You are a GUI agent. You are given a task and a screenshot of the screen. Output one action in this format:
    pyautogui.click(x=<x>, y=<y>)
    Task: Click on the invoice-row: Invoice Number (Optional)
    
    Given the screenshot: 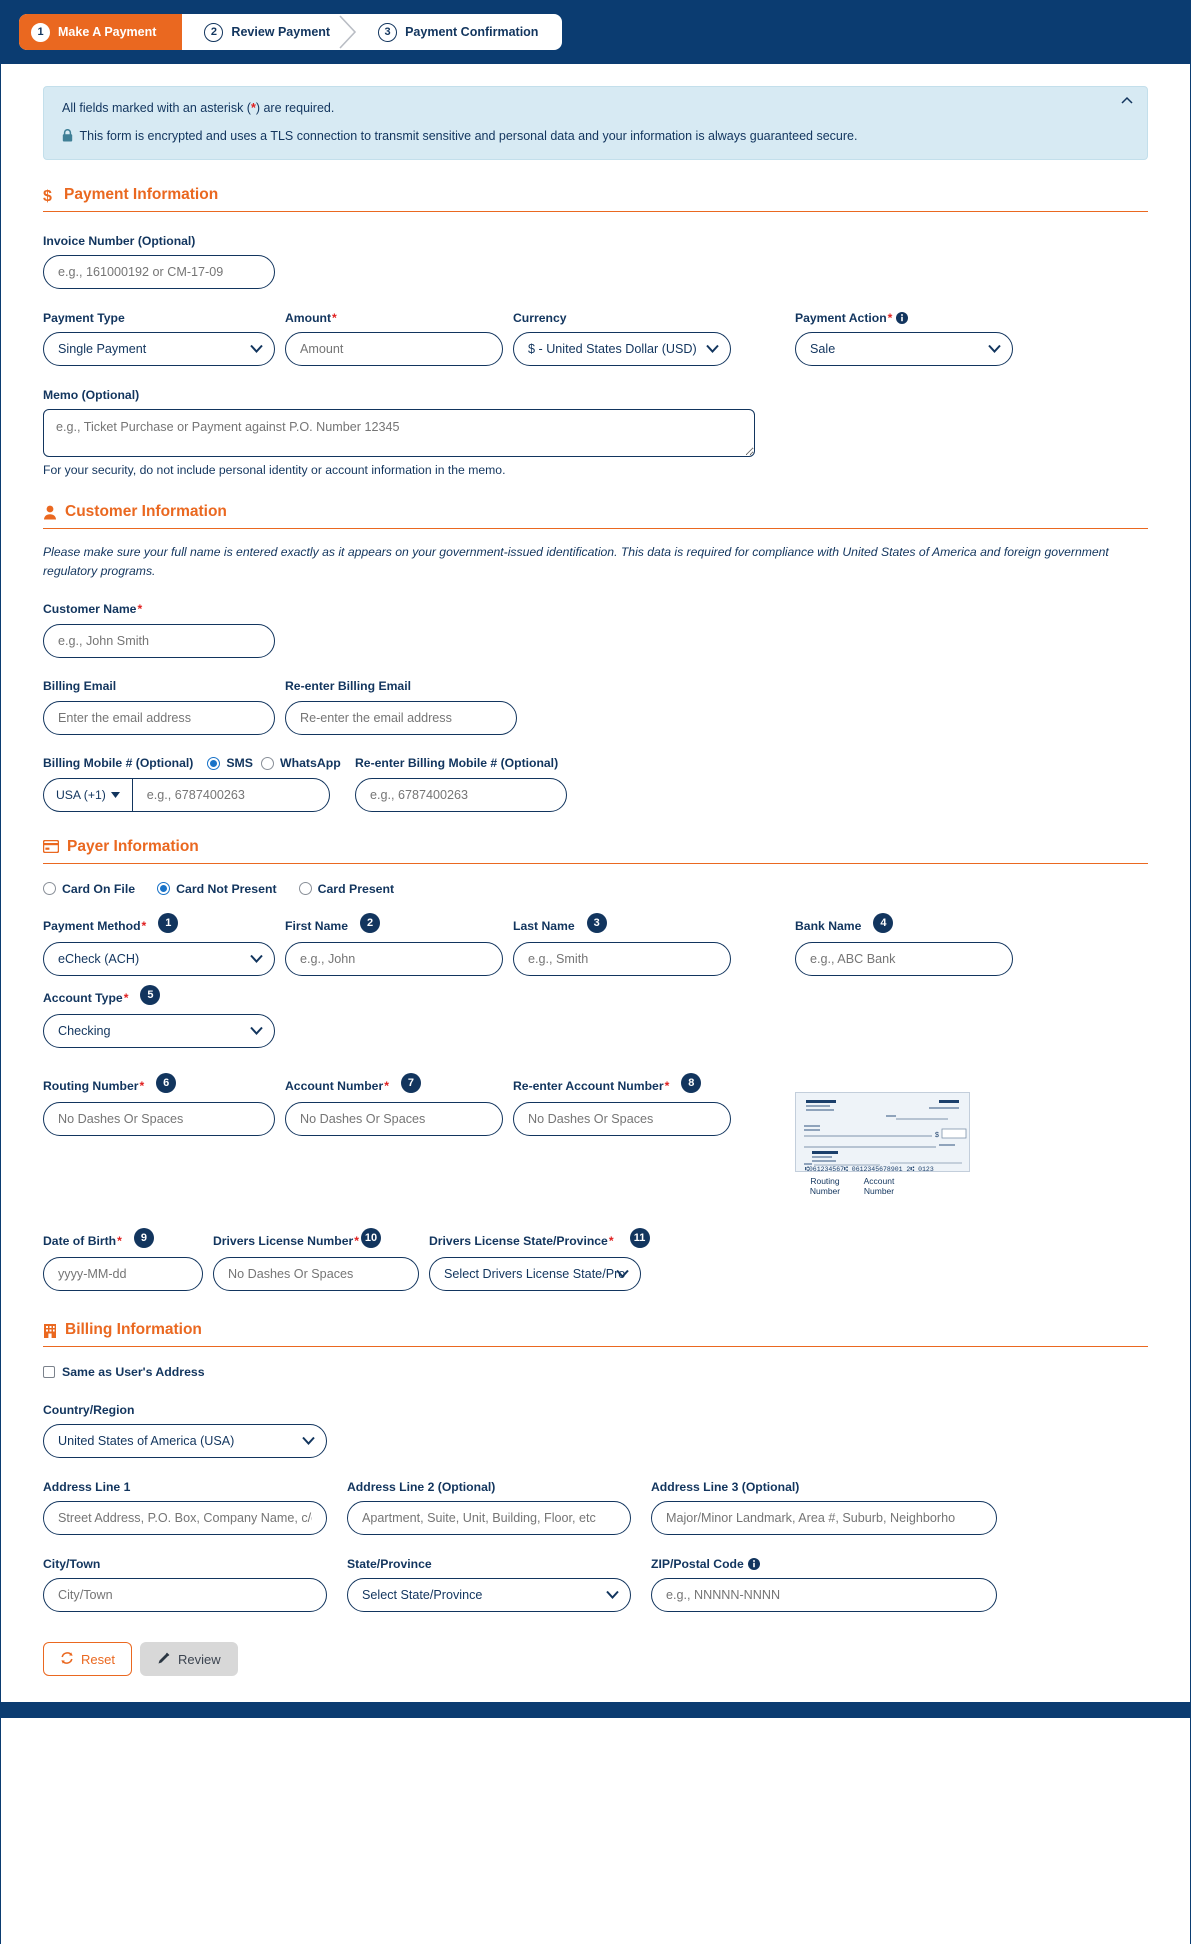 What is the action you would take?
    pyautogui.click(x=595, y=260)
    